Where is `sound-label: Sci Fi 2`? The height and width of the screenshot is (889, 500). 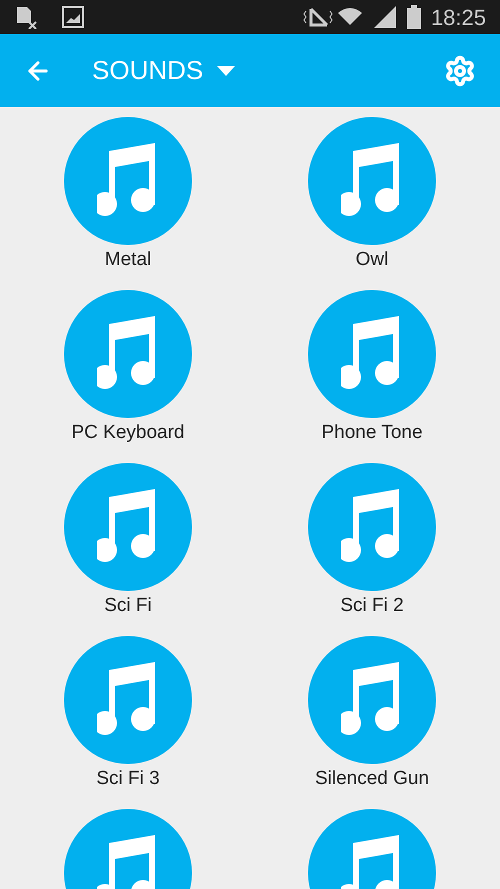
sound-label: Sci Fi 2 is located at coordinates (372, 606).